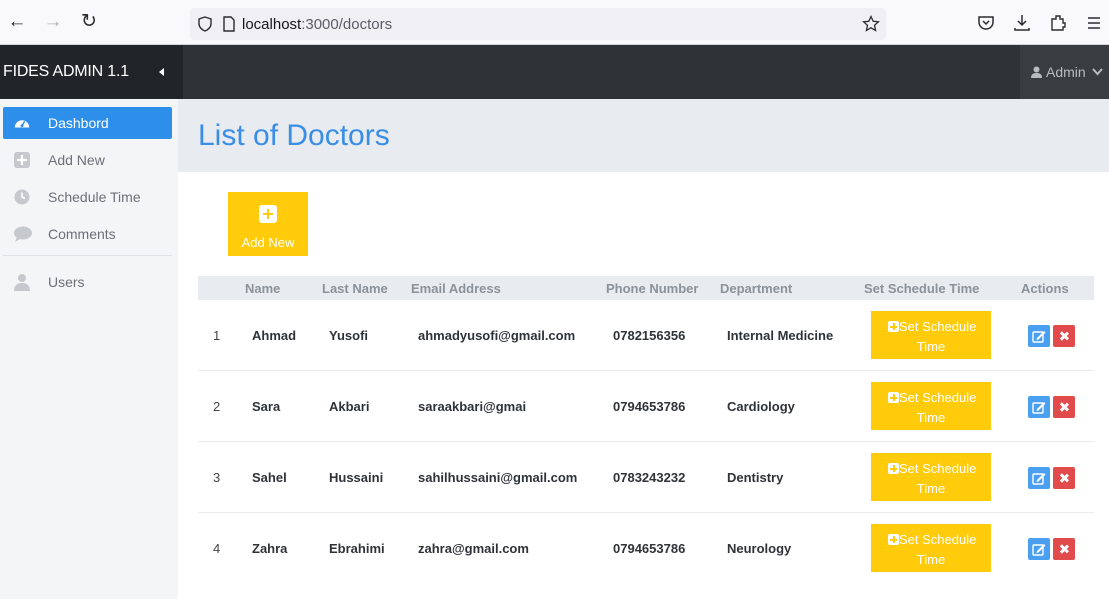 The width and height of the screenshot is (1109, 599). What do you see at coordinates (498, 477) in the screenshot?
I see `doctor-email: sahilhussaini@gmail.com` at bounding box center [498, 477].